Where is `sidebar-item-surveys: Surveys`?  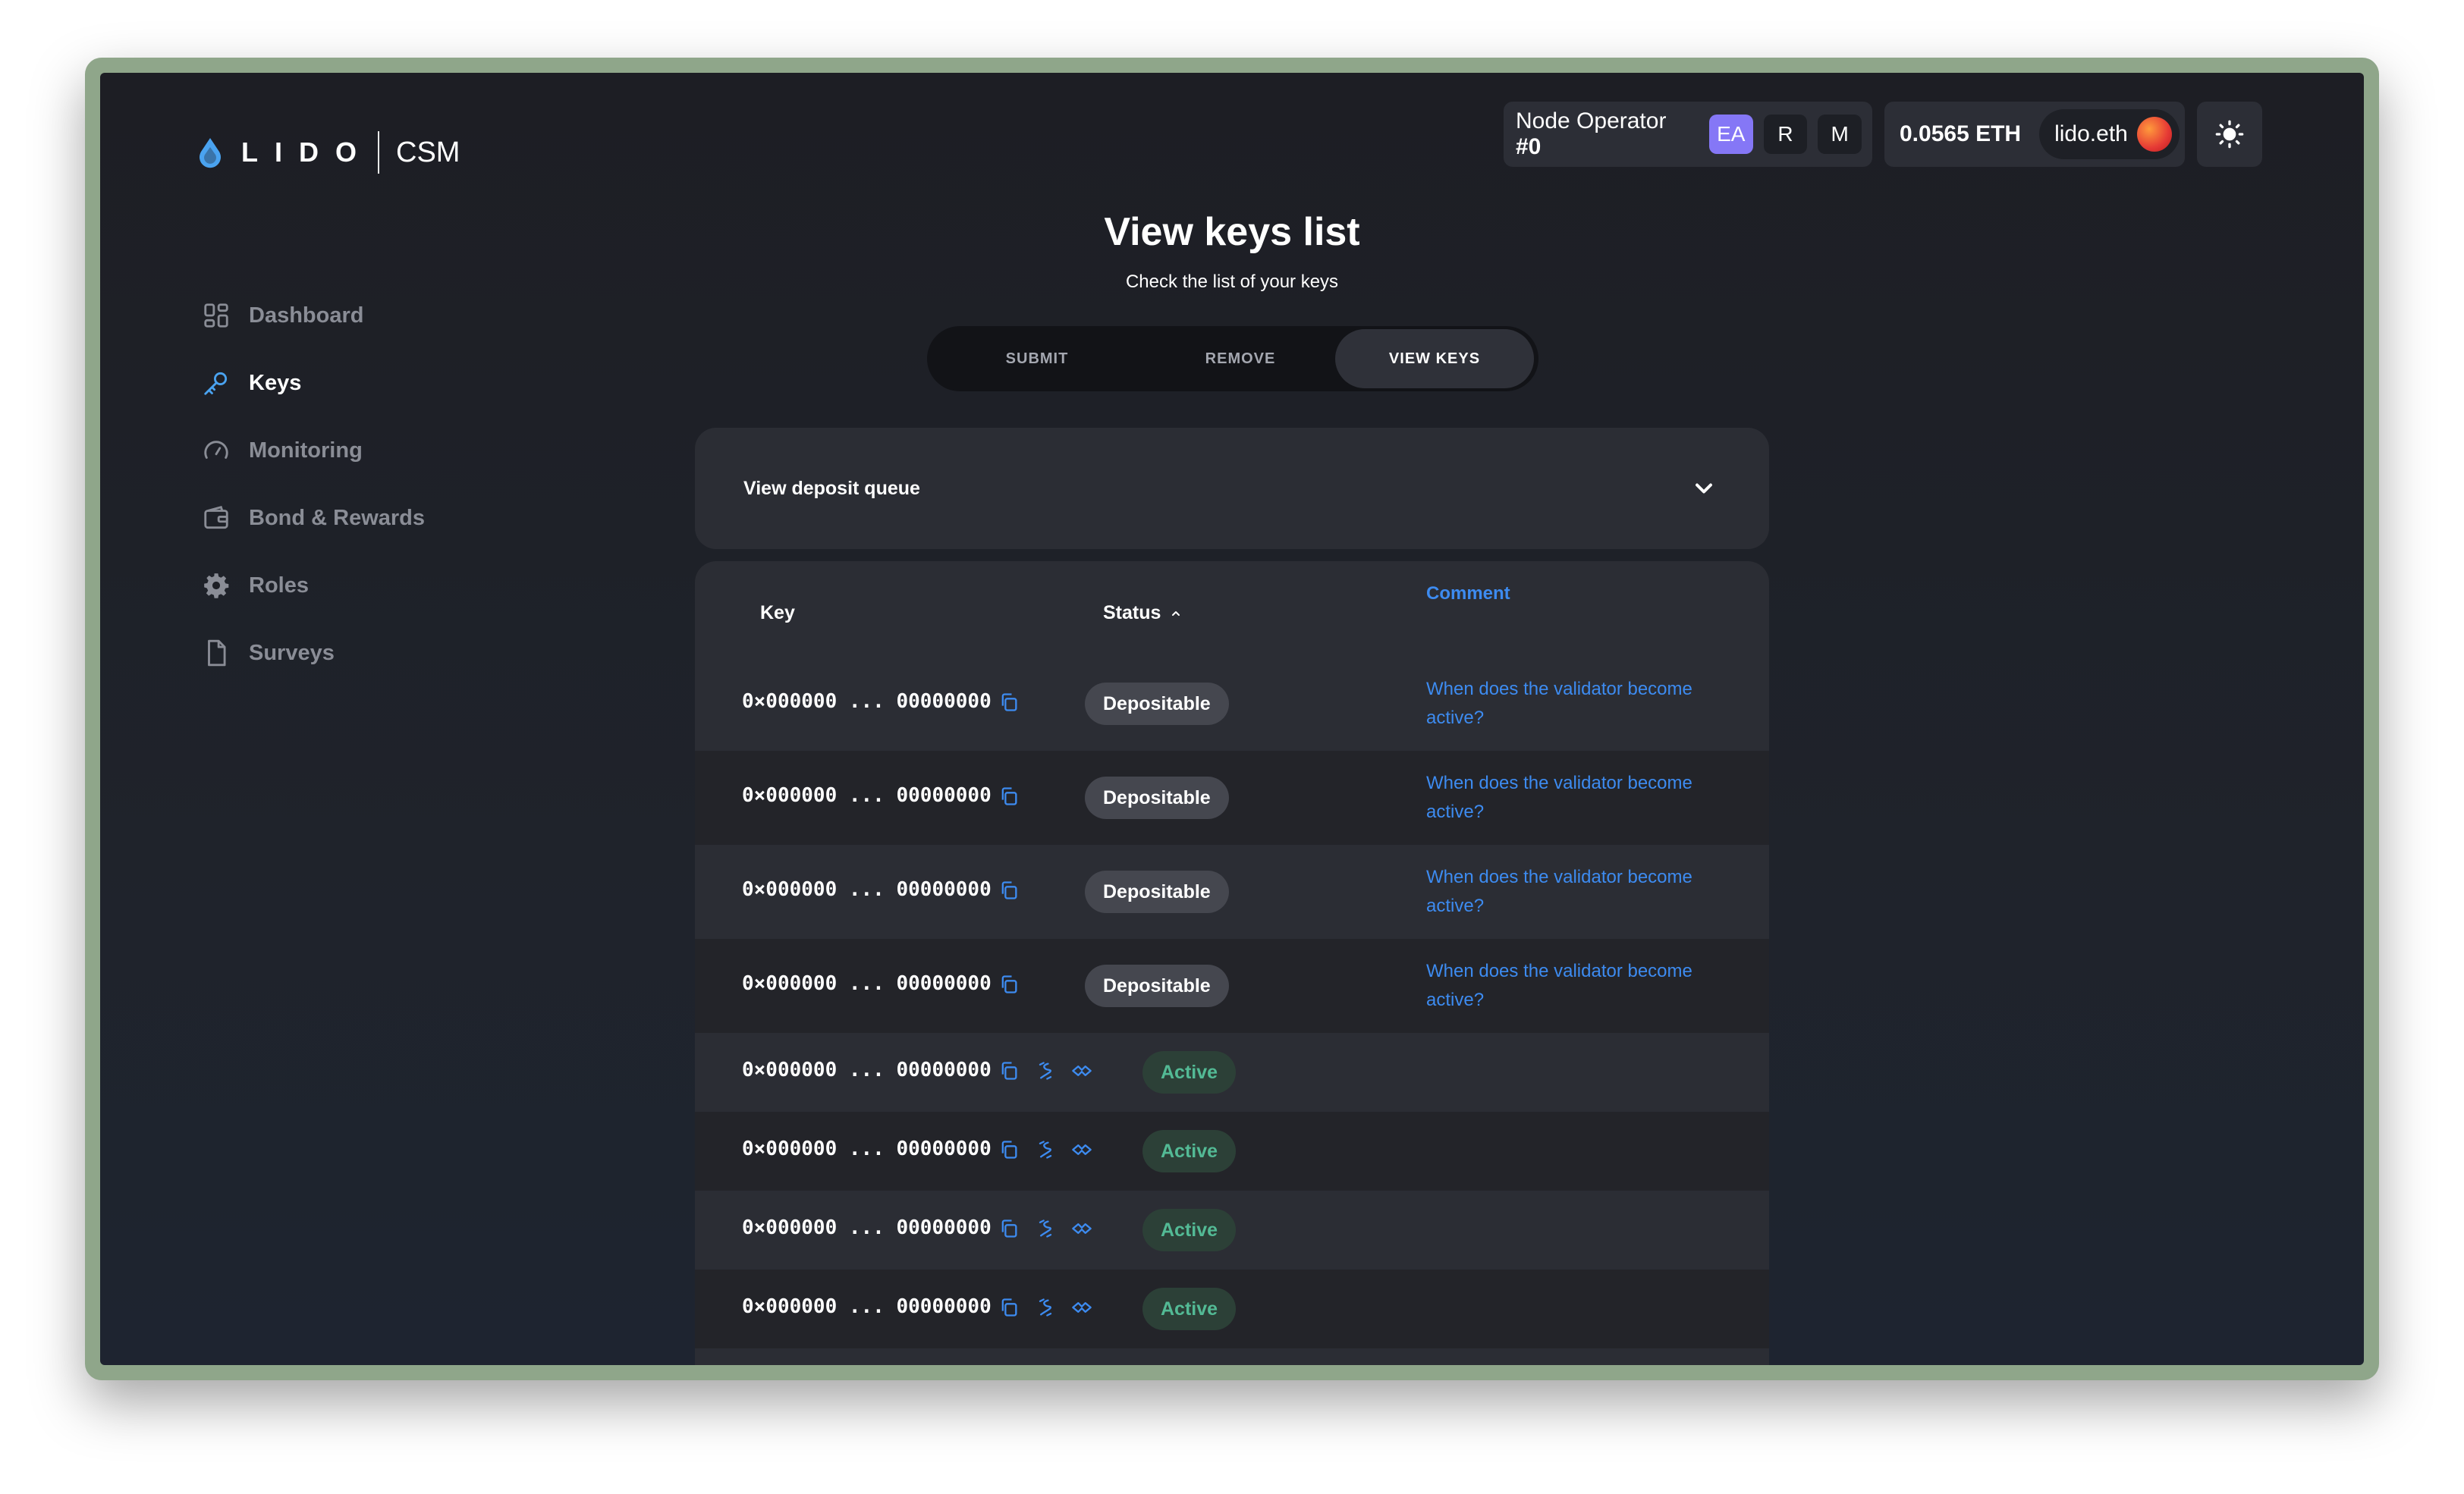
sidebar-item-surveys: Surveys is located at coordinates (313, 653).